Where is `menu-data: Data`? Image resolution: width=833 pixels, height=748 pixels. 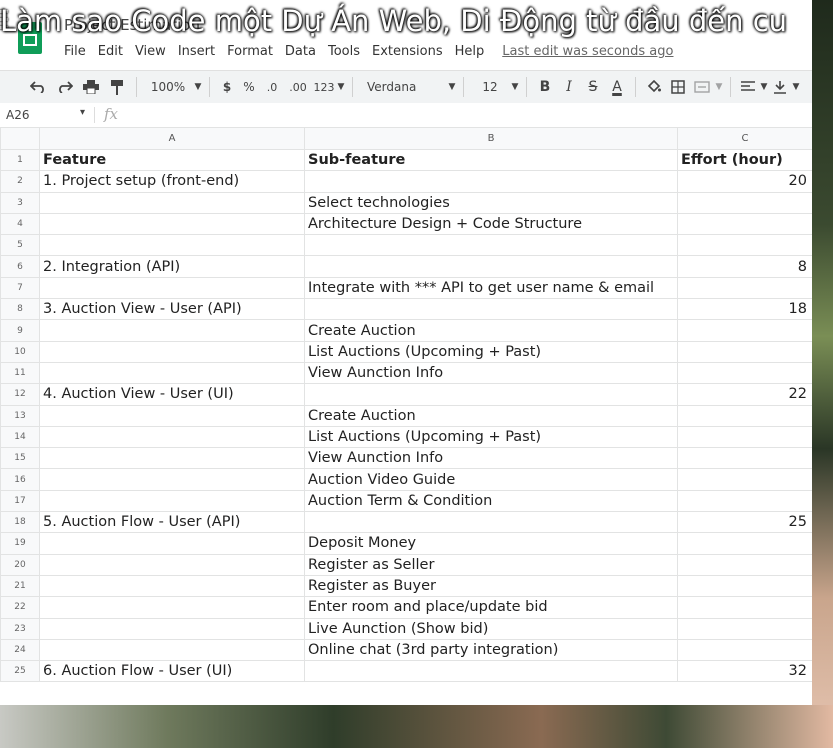 menu-data: Data is located at coordinates (300, 51).